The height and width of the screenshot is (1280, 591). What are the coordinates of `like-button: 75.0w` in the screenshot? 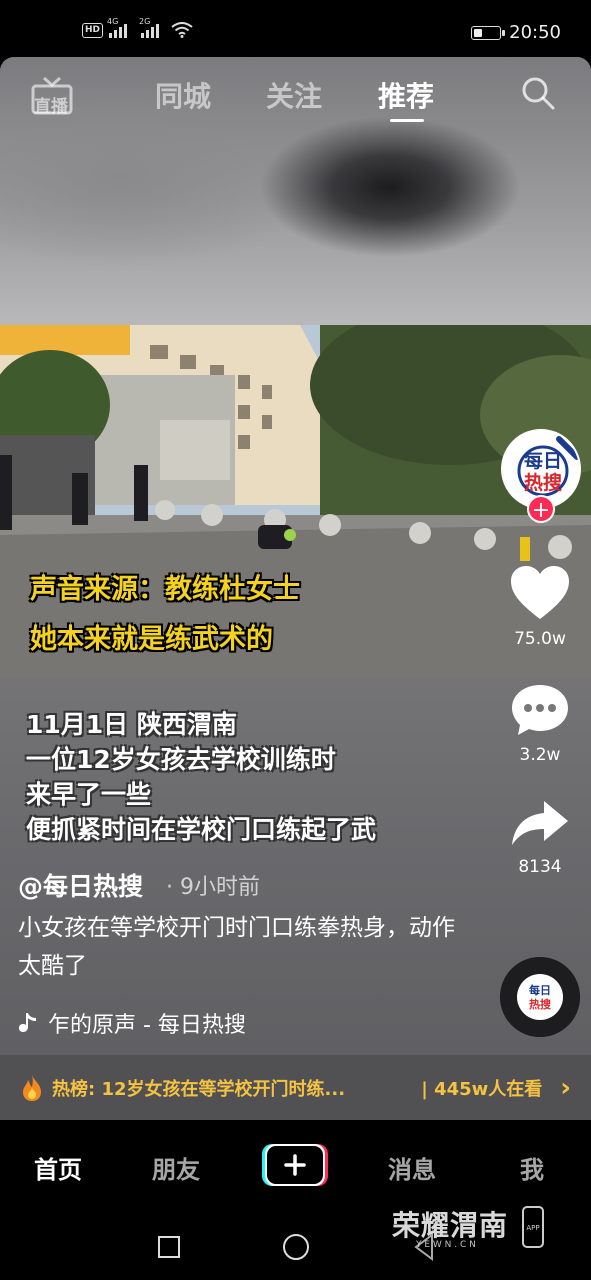 It's located at (540, 607).